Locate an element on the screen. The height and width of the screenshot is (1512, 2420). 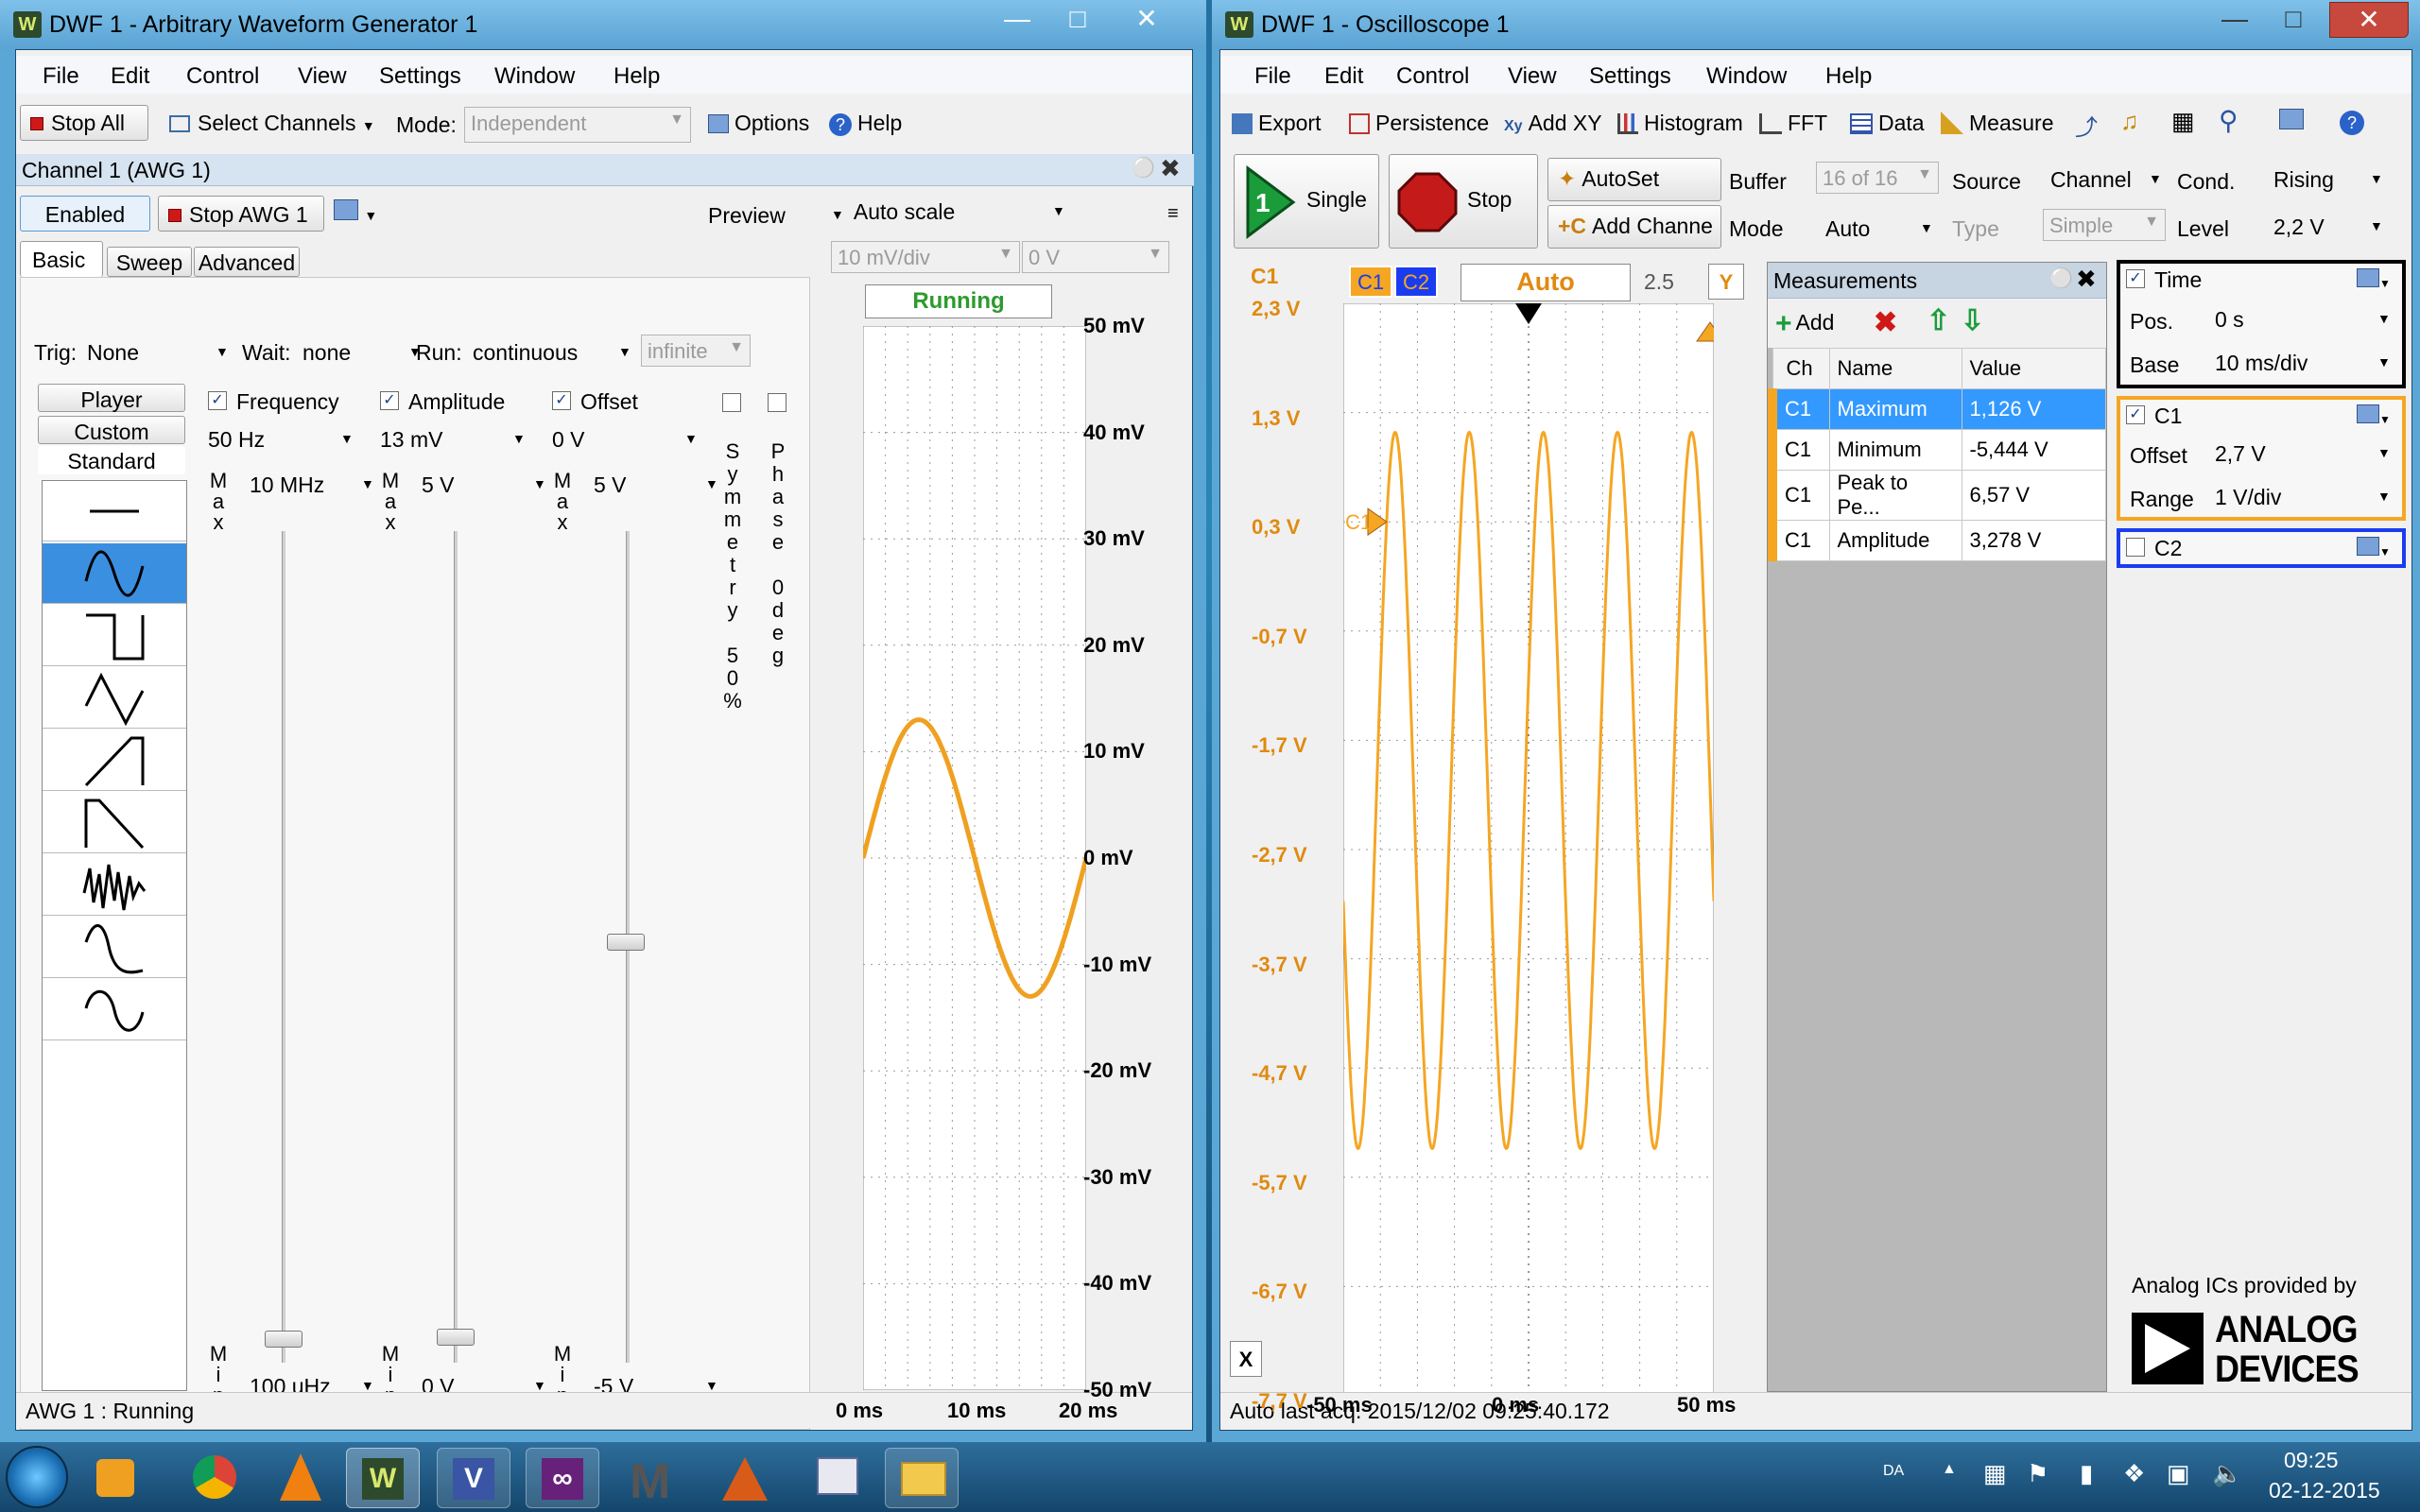
volts-div-select: 10 mV/div ▼ is located at coordinates (925, 257).